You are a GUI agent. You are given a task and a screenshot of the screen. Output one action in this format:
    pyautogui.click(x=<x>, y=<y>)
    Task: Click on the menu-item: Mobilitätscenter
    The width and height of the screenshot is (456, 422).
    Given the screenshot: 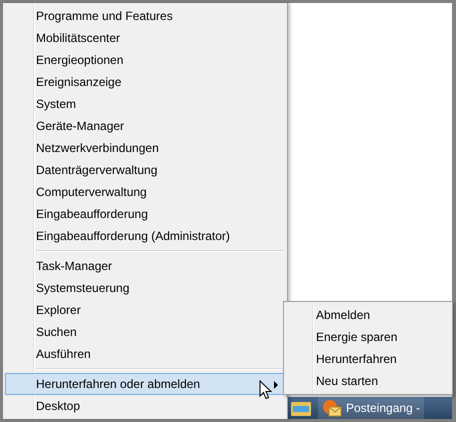 What is the action you would take?
    pyautogui.click(x=145, y=38)
    